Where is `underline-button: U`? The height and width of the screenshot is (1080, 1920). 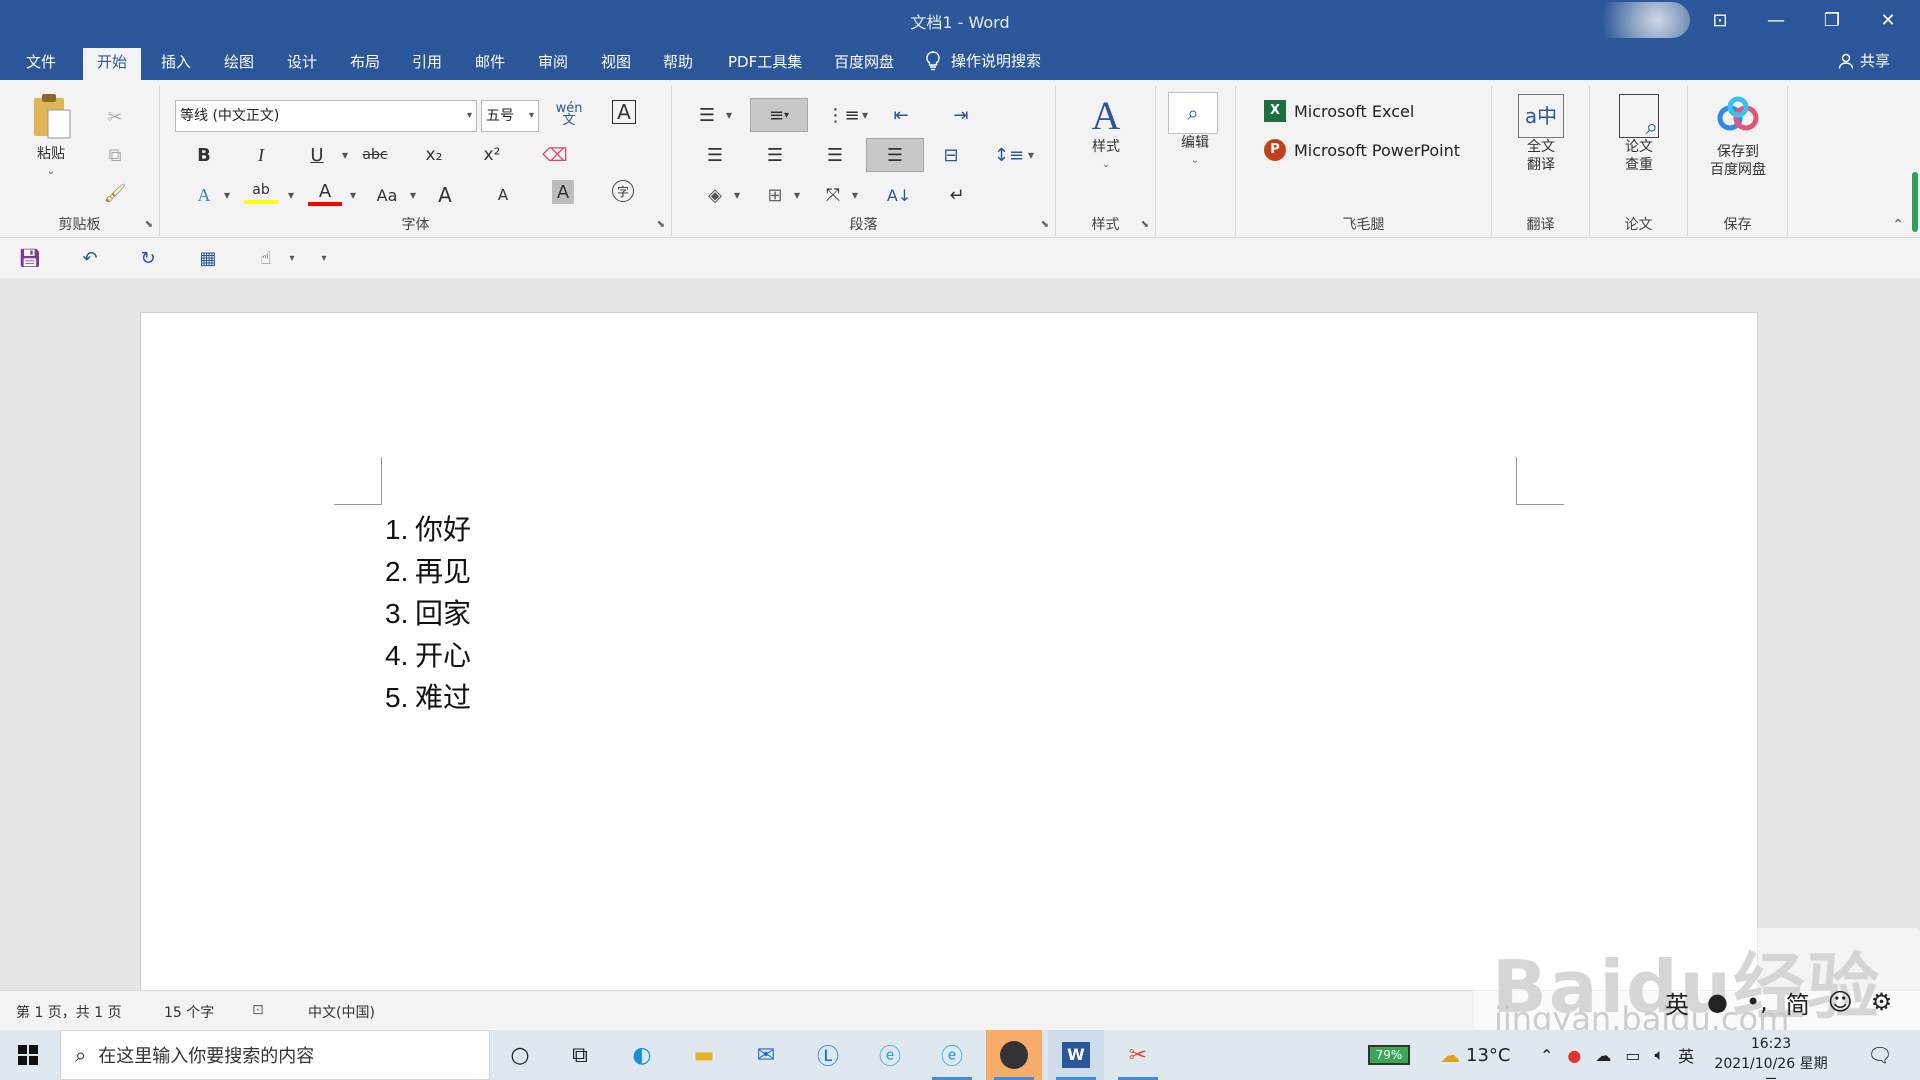 underline-button: U is located at coordinates (317, 155).